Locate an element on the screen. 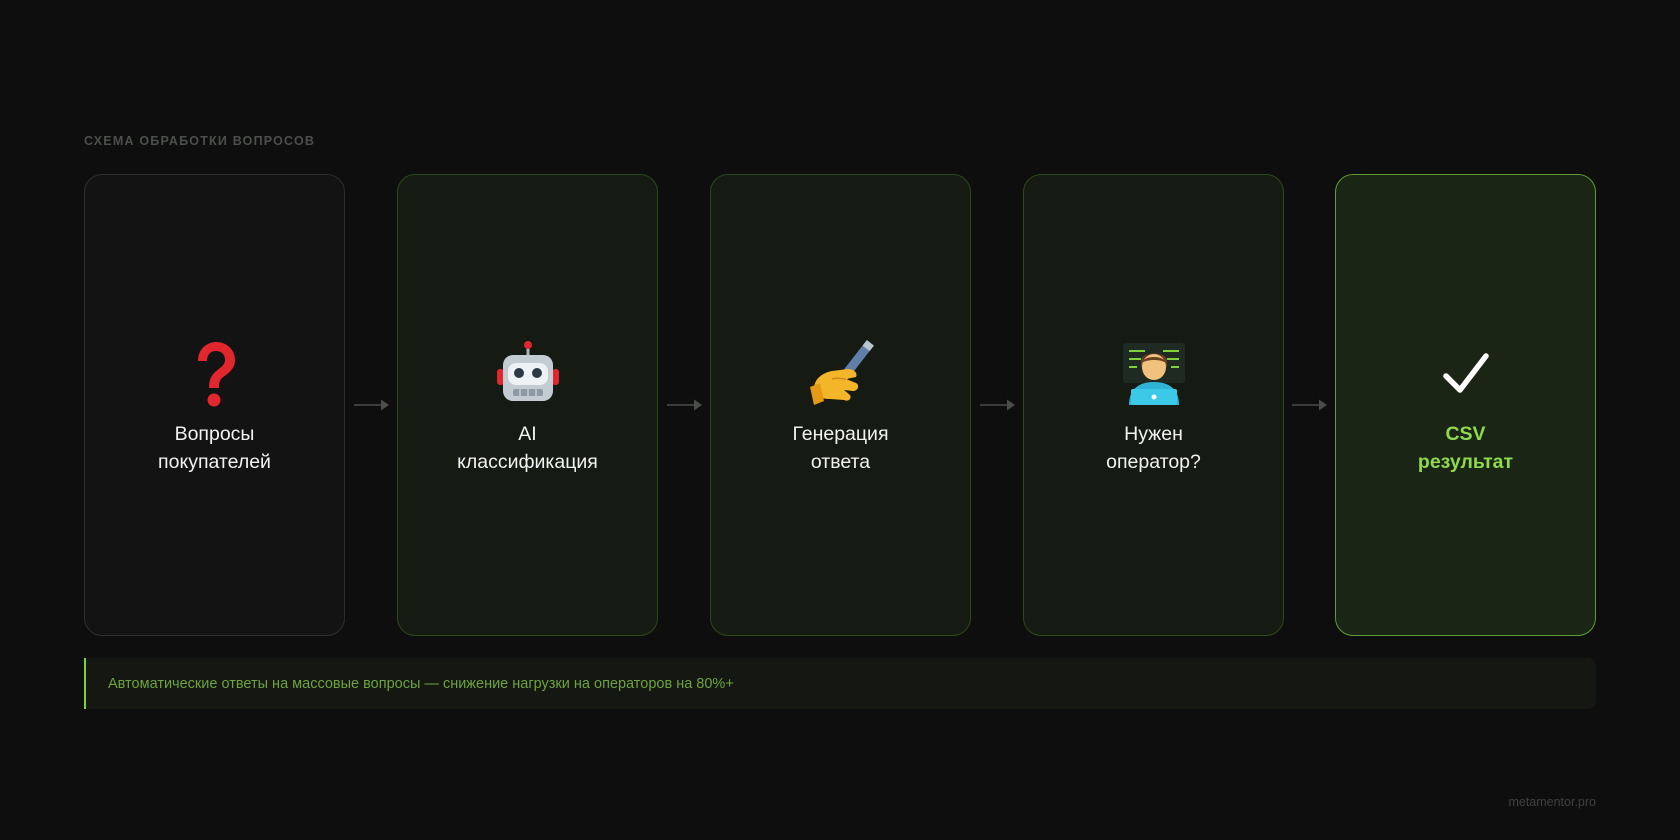 This screenshot has width=1680, height=840. step-card-customer-questions: Вопросы покупателей is located at coordinates (214, 405).